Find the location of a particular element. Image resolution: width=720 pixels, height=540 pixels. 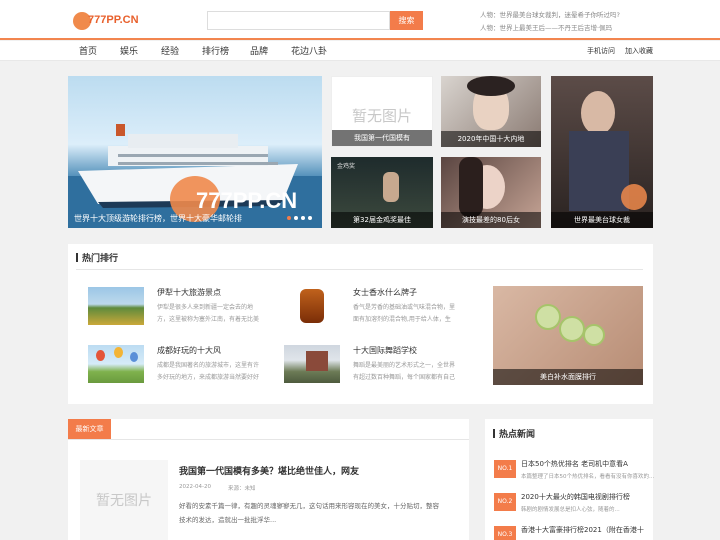

rank-item-desc-3b: 多好玩的地方，来成都旅游当然要好好 is located at coordinates (208, 377).